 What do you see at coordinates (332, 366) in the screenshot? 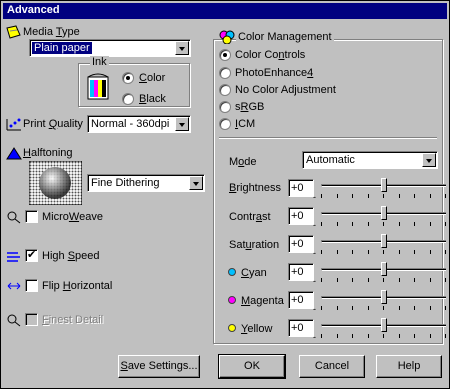
I see `cancel-button: Cancel` at bounding box center [332, 366].